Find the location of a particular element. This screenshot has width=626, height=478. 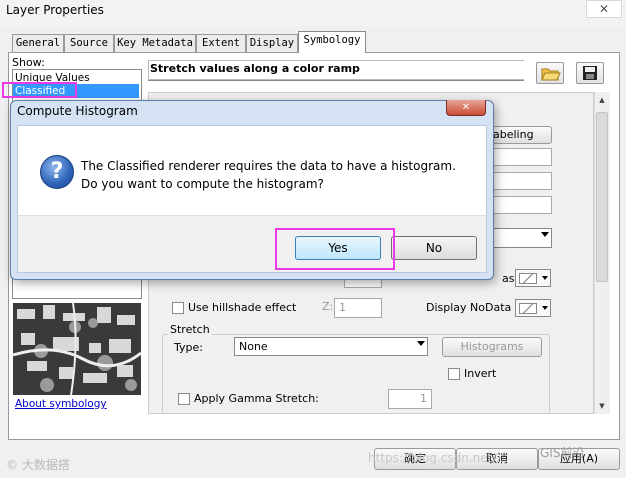

hillshade-checkbox is located at coordinates (178, 308).